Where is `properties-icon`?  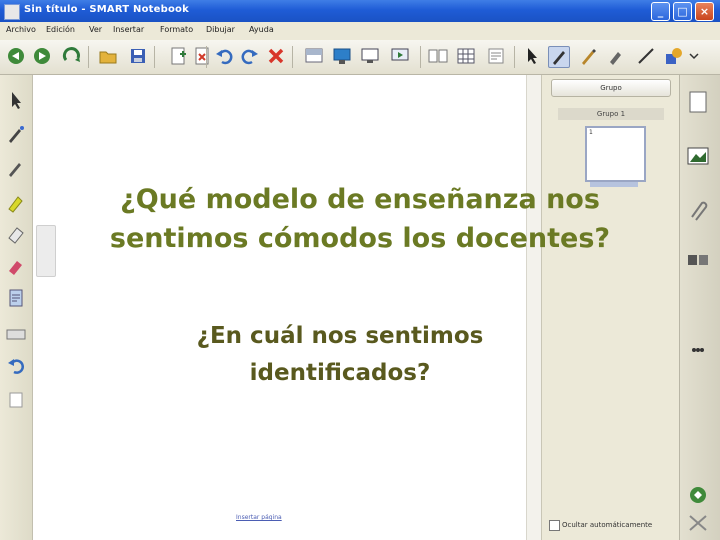
properties-icon is located at coordinates (496, 56).